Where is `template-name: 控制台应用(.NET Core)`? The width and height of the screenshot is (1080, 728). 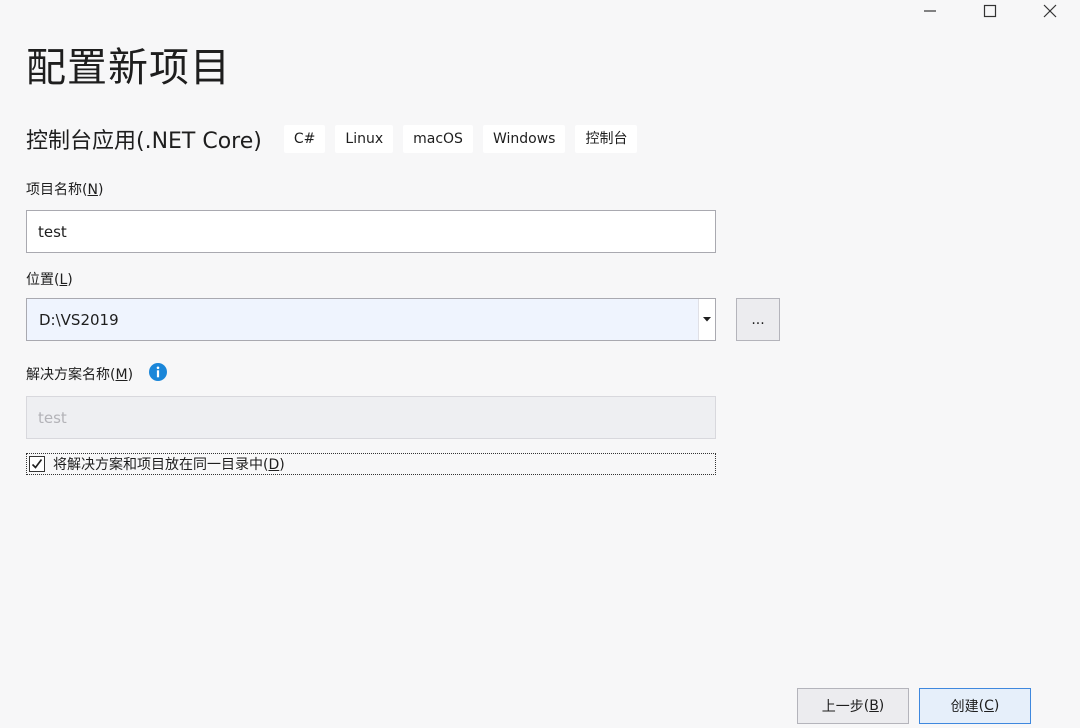
template-name: 控制台应用(.NET Core) is located at coordinates (144, 141).